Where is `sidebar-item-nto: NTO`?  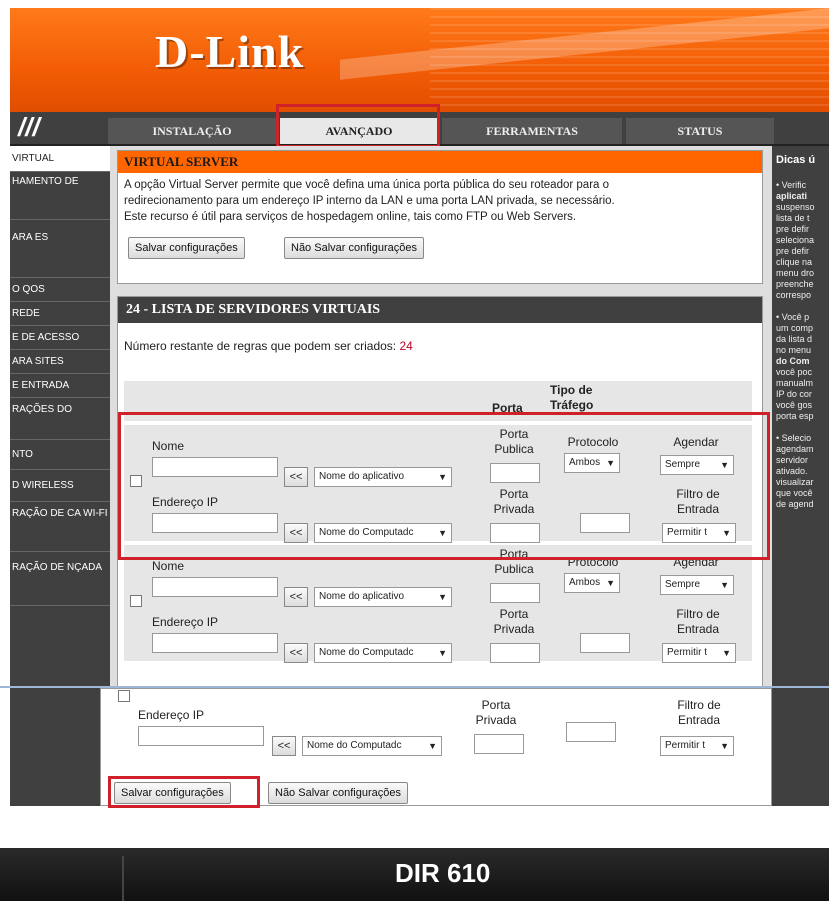 sidebar-item-nto: NTO is located at coordinates (60, 455).